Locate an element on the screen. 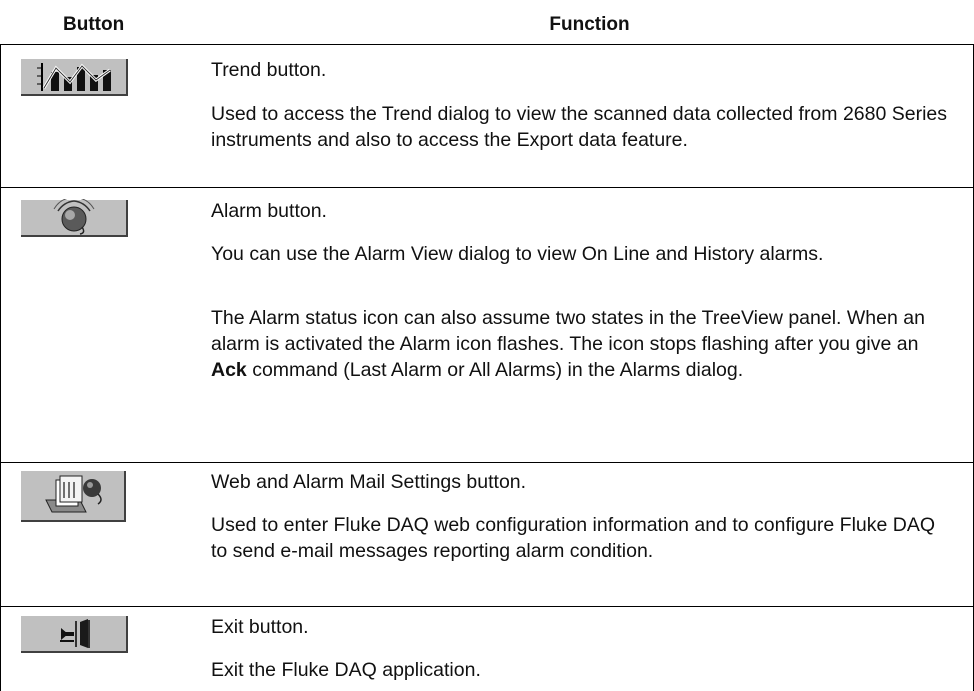  web-mail-settings-button is located at coordinates (73, 496).